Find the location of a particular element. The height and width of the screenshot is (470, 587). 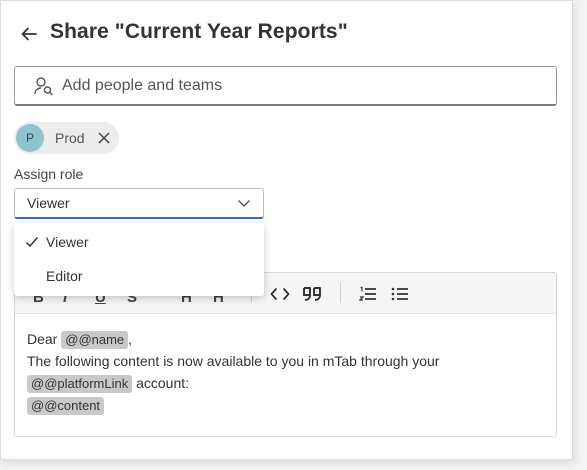

assign-role-label: Assign role is located at coordinates (49, 174).